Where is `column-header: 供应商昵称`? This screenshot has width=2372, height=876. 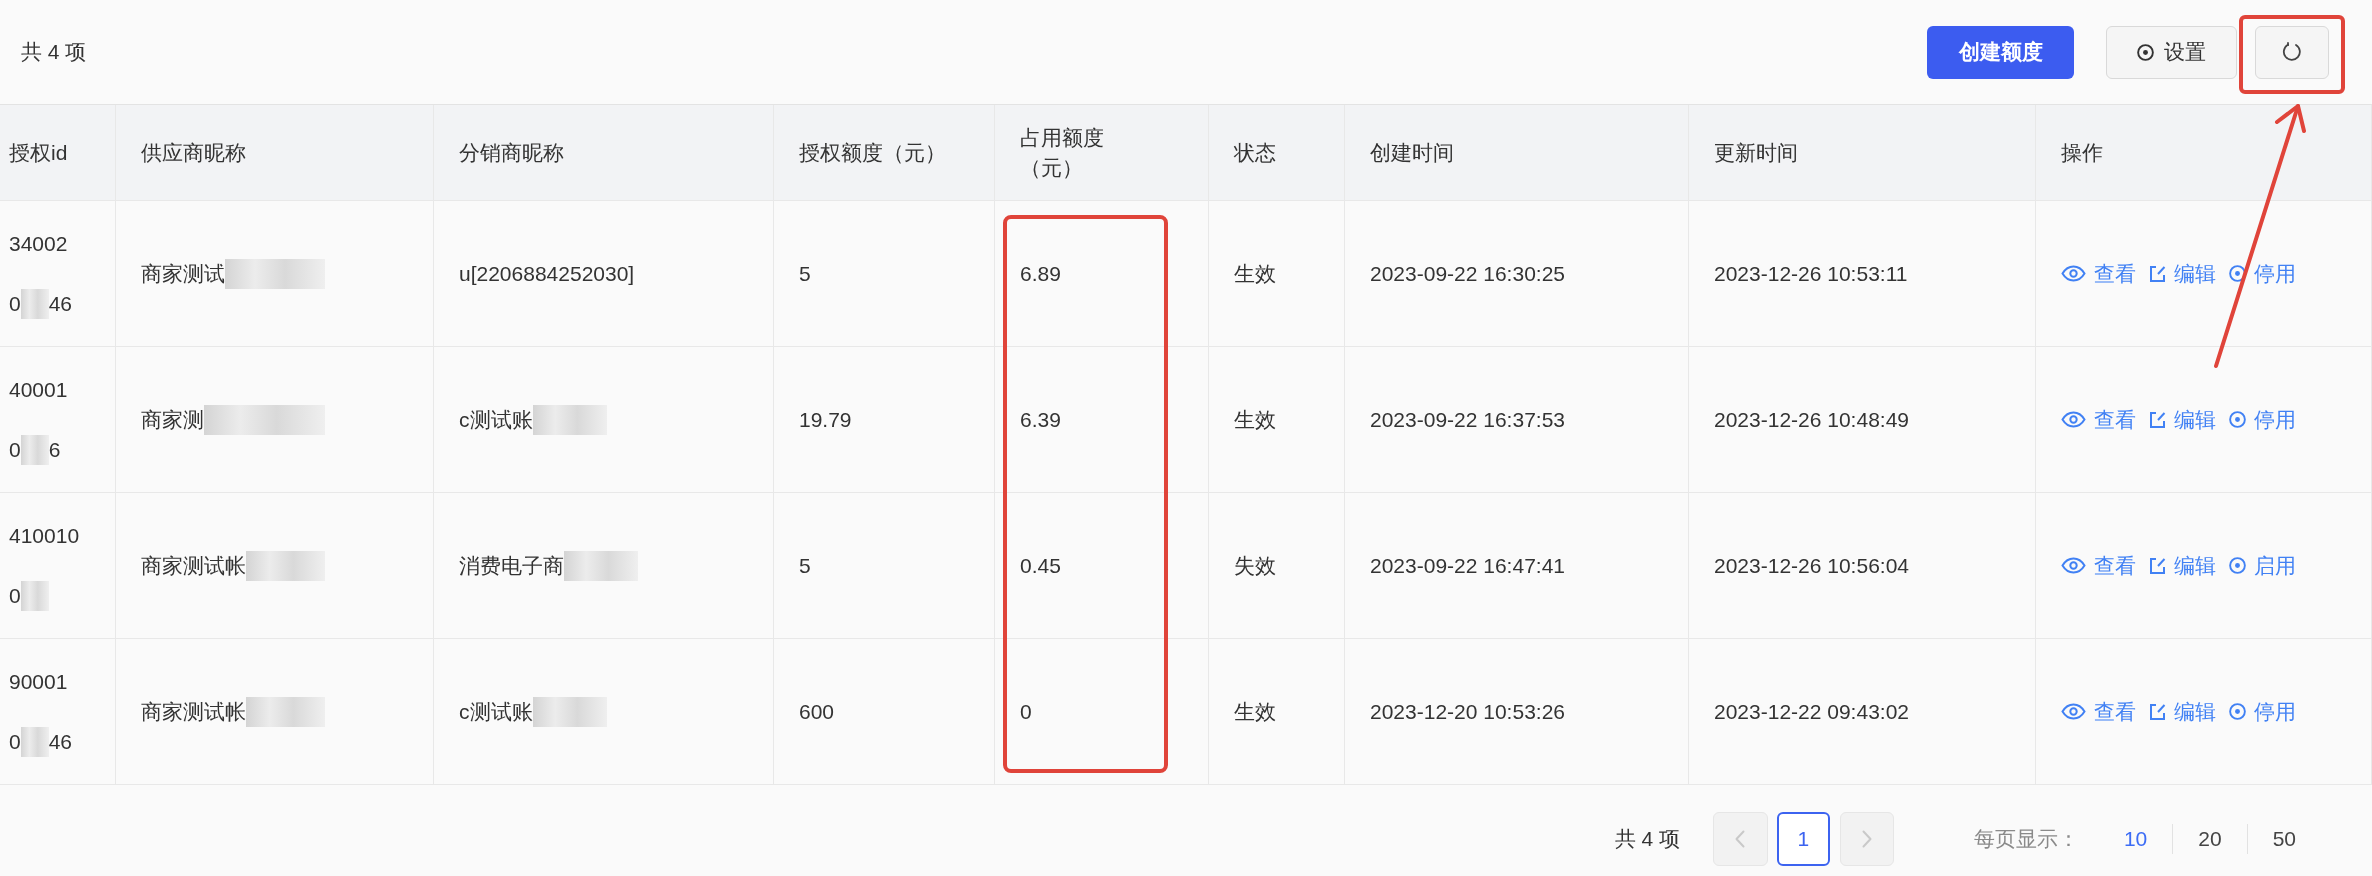 column-header: 供应商昵称 is located at coordinates (275, 153).